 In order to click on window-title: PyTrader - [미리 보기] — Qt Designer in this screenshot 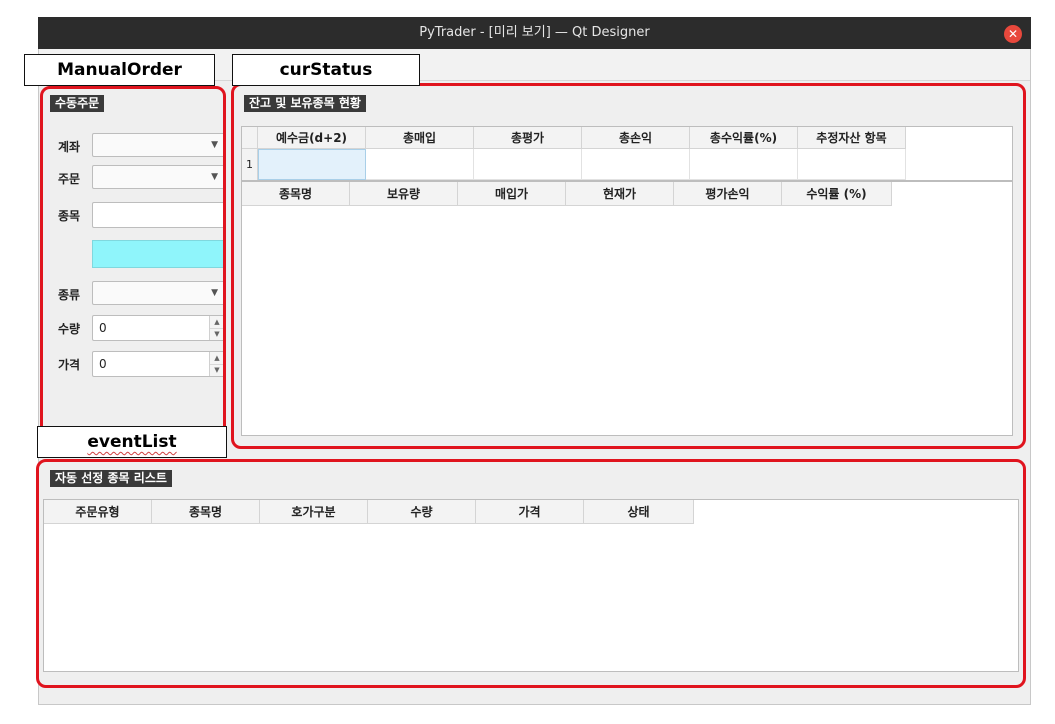, I will do `click(534, 32)`.